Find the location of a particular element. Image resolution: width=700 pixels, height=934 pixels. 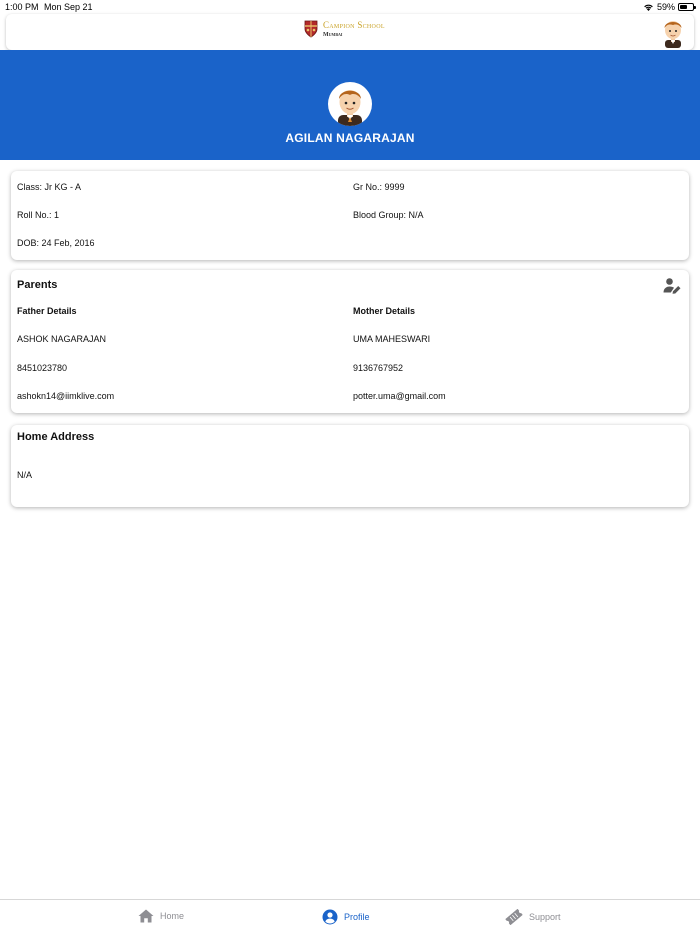

status-right: 59% is located at coordinates (669, 7).